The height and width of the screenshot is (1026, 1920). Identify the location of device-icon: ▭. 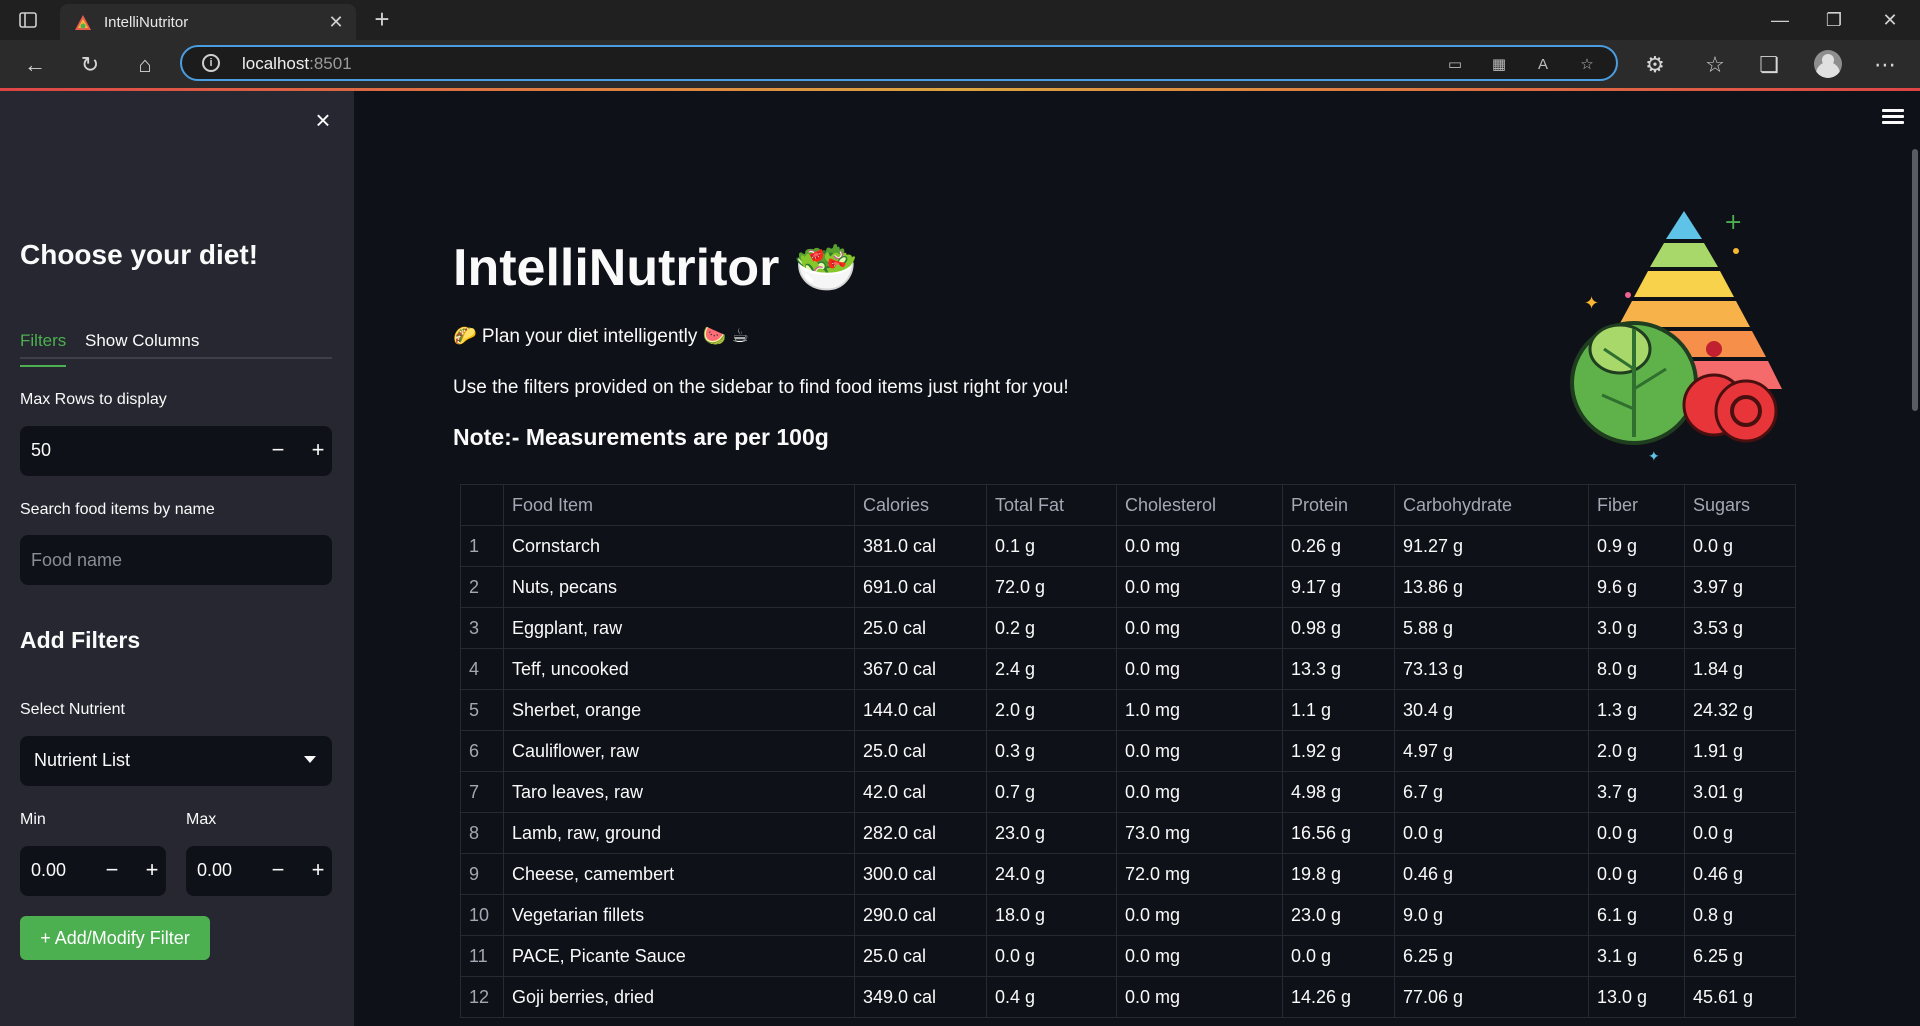
(1455, 65).